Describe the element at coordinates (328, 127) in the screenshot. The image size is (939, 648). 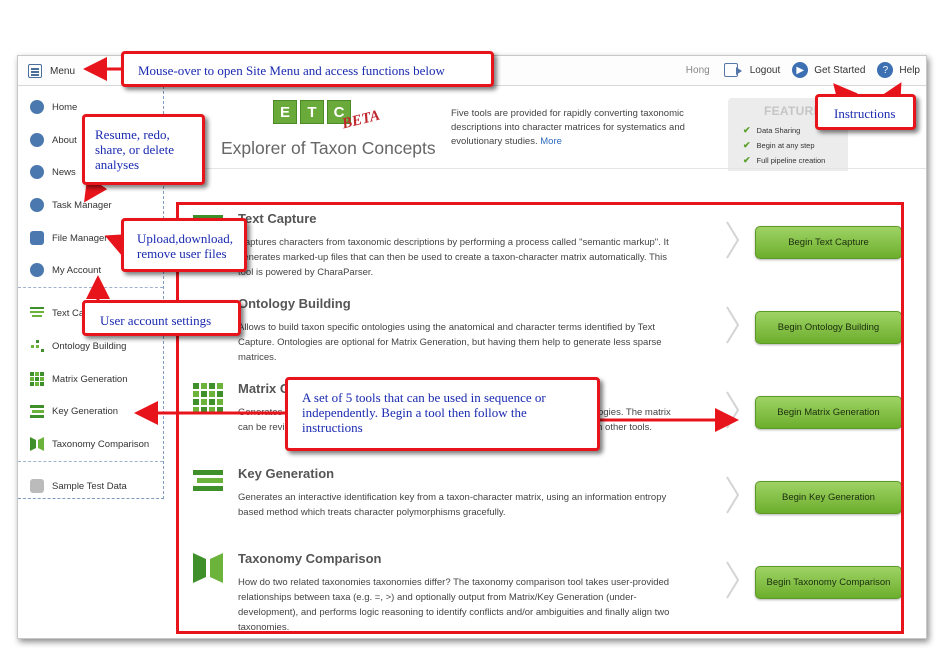
I see `etc-logo: E T C BETA Explorer of Taxon Concepts` at that location.